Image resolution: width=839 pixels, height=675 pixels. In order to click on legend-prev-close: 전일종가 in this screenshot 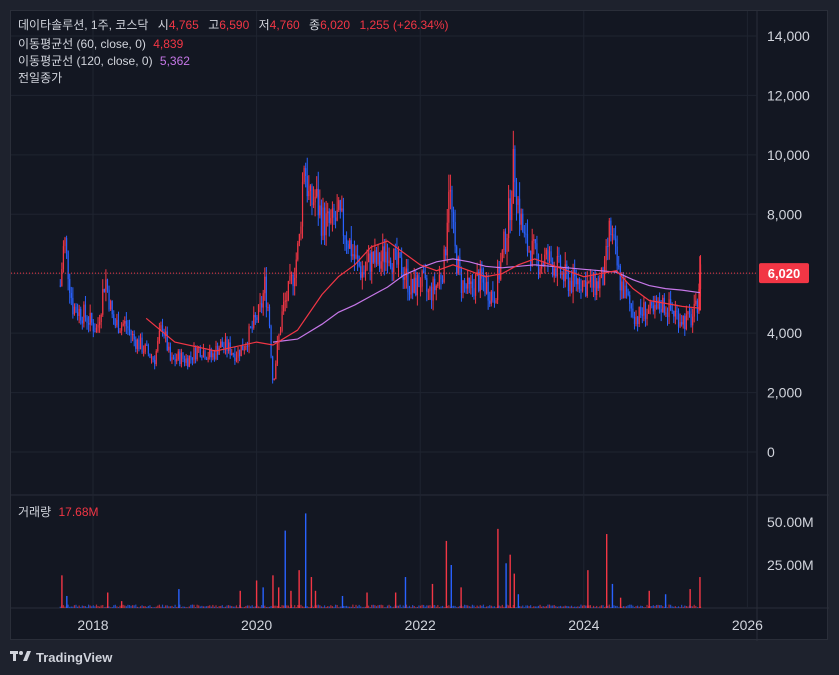, I will do `click(40, 78)`.